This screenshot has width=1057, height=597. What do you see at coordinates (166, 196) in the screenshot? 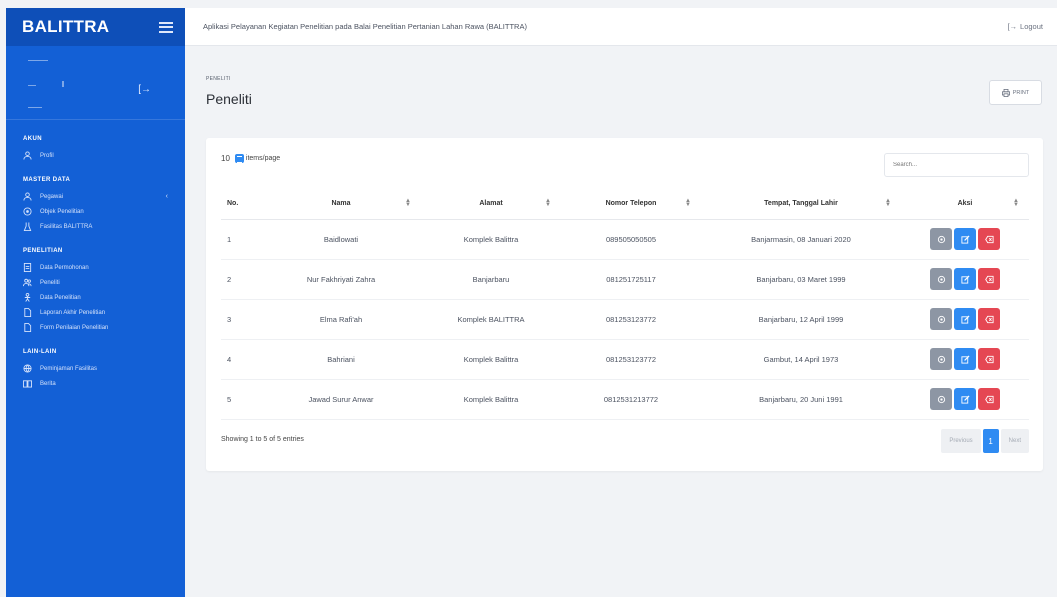
I see `chevron-left-icon: ‹` at bounding box center [166, 196].